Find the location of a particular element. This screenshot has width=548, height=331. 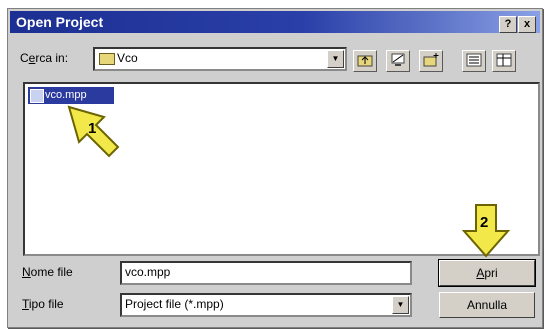

desktop-icon is located at coordinates (398, 59).